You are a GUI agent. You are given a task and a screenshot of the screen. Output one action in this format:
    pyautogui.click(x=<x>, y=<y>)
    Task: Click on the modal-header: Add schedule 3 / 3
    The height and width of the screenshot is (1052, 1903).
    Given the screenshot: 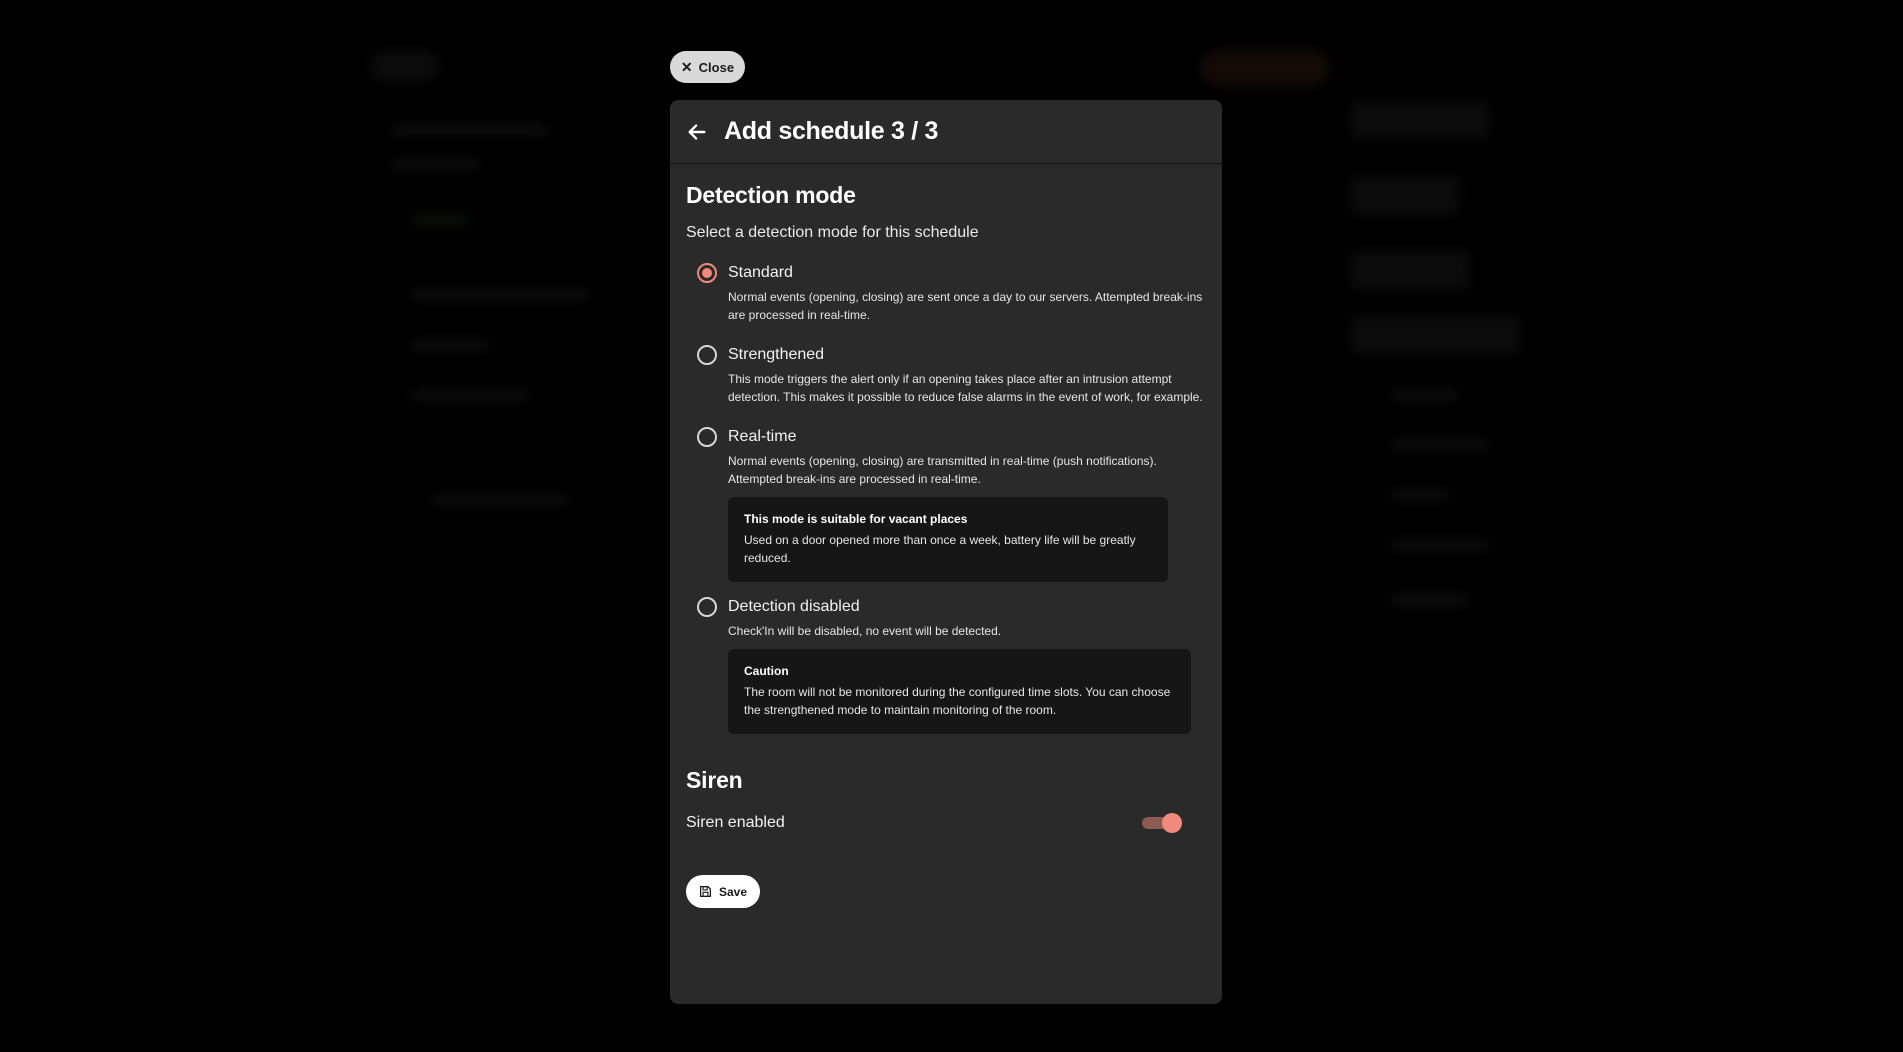 What is the action you would take?
    pyautogui.click(x=946, y=132)
    